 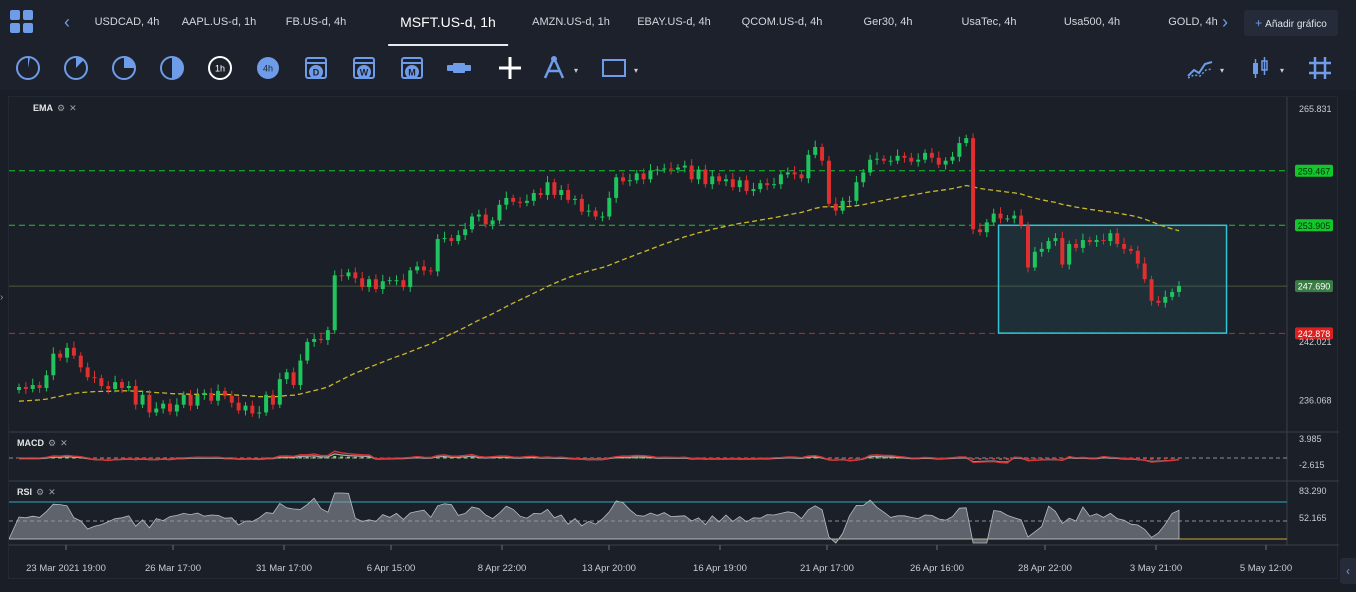 I want to click on x-tick-label: 8 Apr 22:00, so click(x=502, y=568).